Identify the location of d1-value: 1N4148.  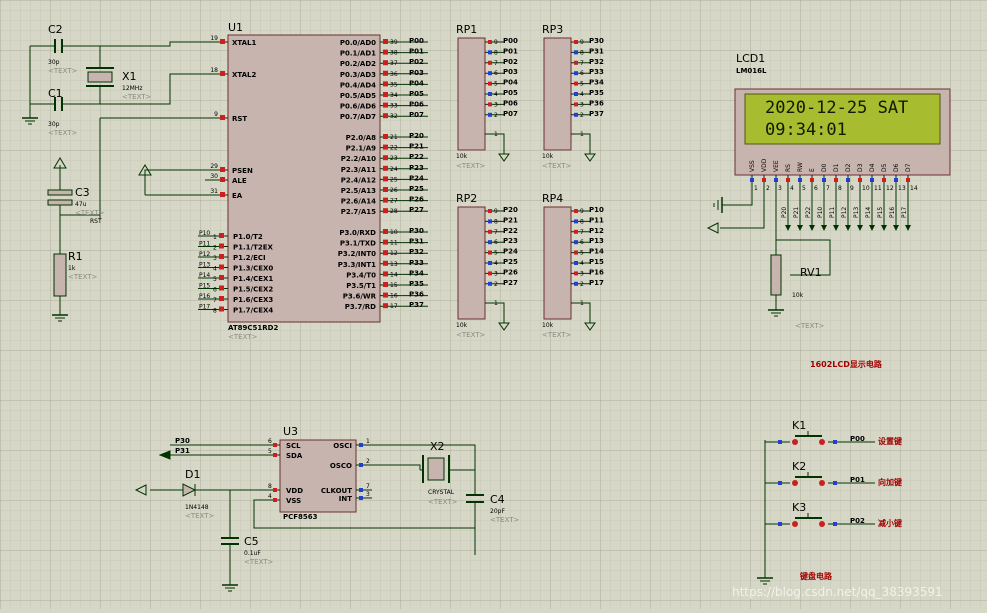
(197, 507).